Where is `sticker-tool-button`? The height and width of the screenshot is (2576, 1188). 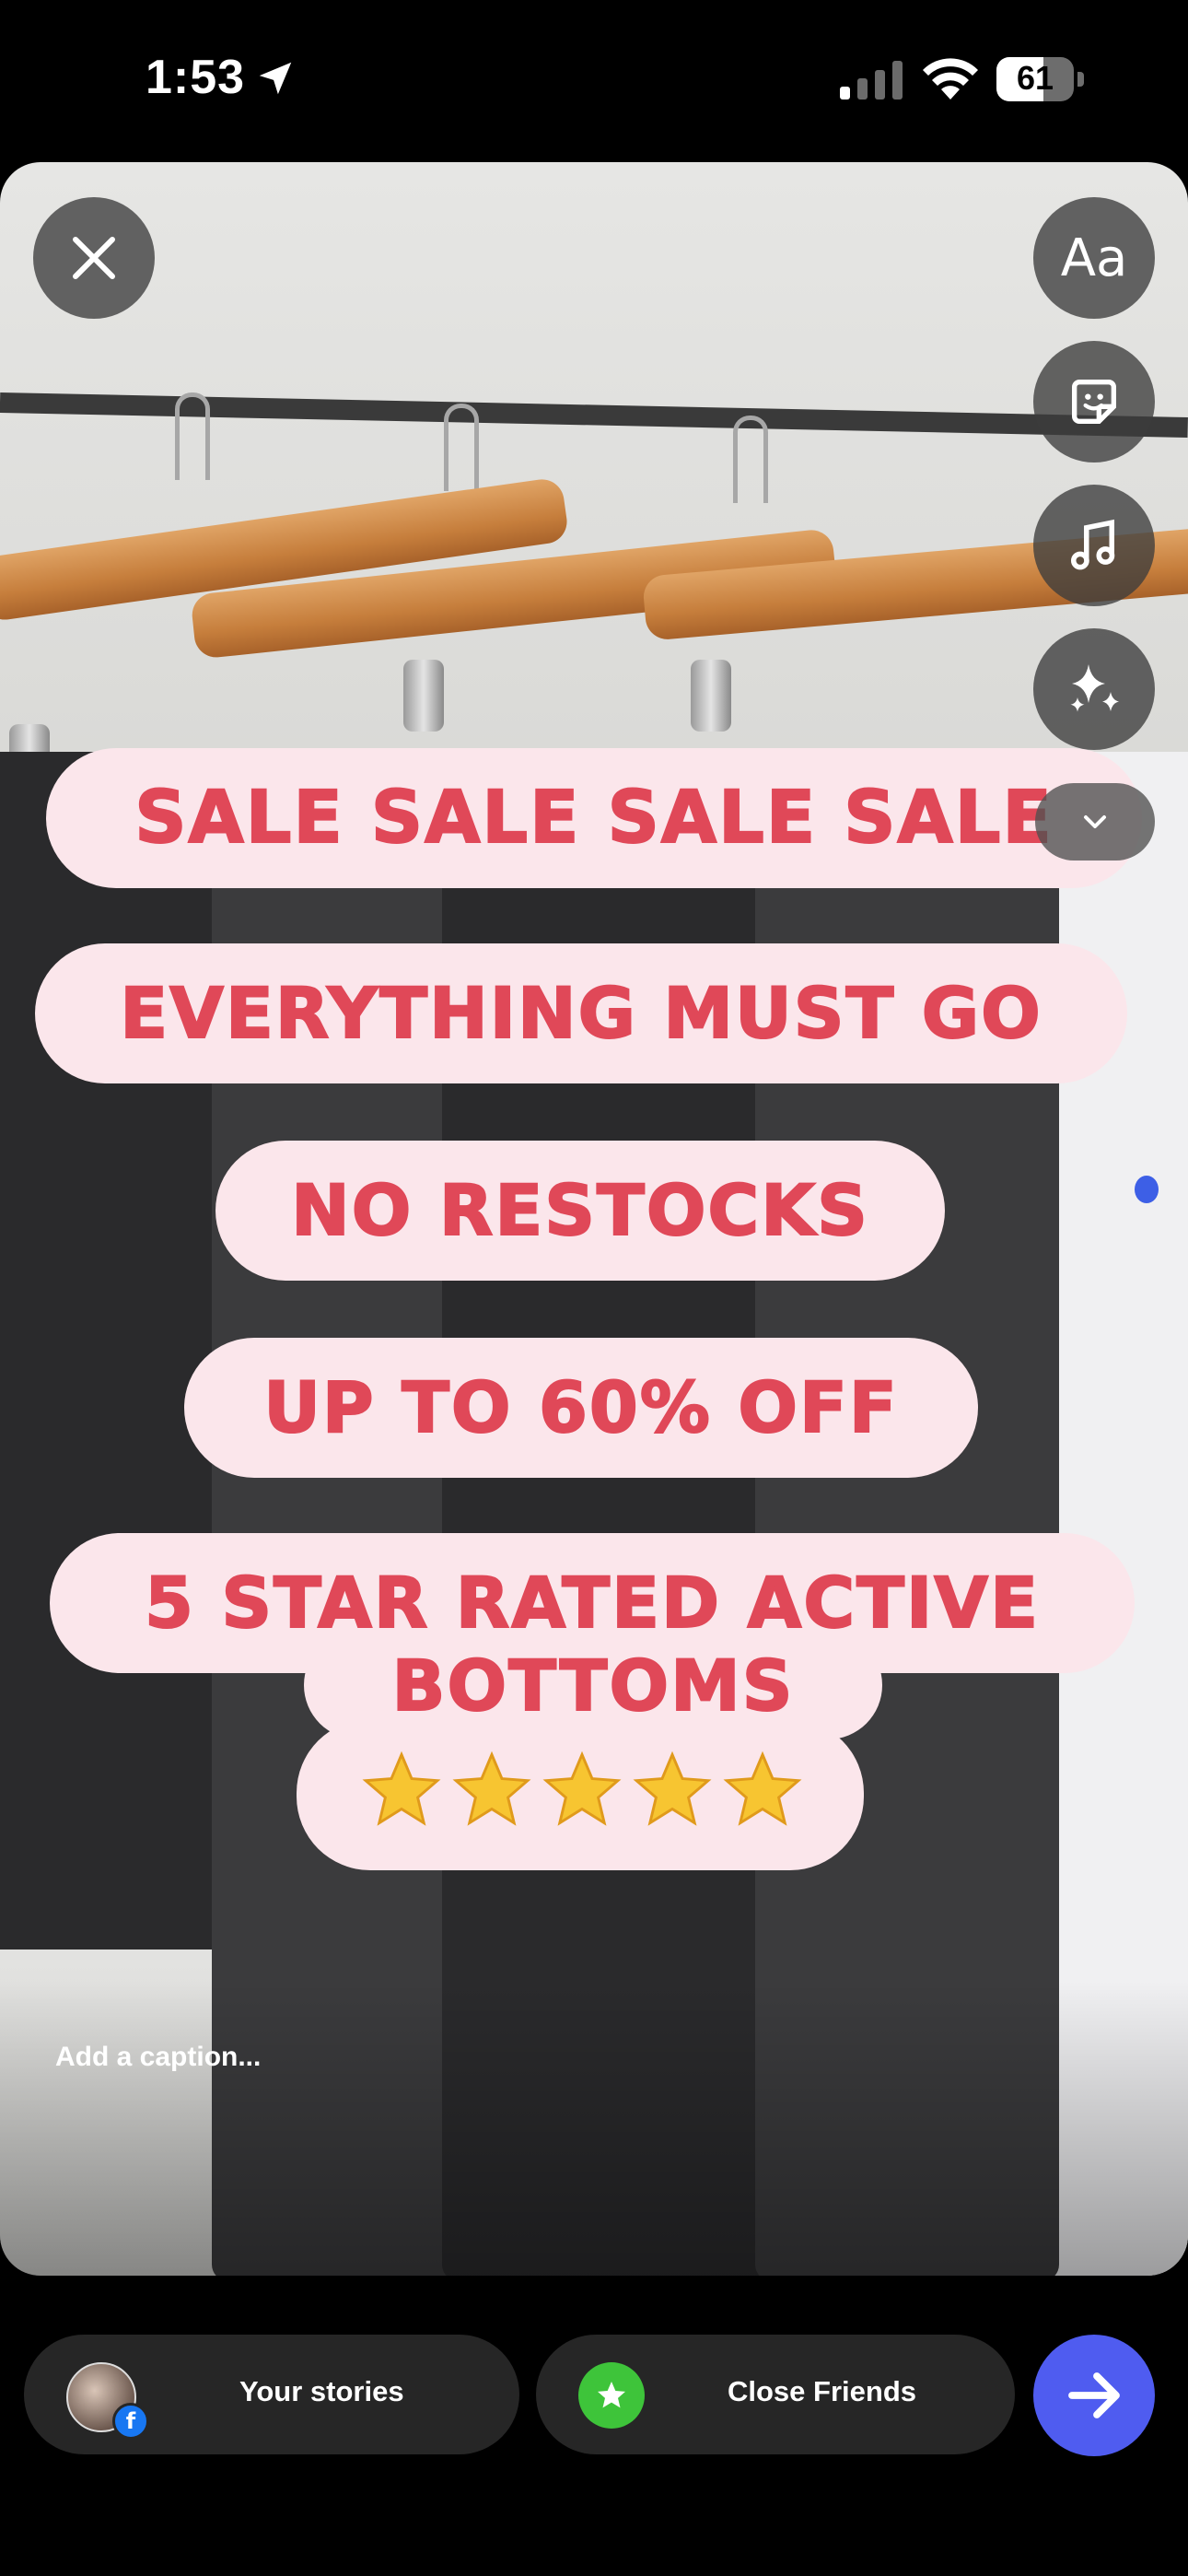
sticker-tool-button is located at coordinates (1094, 402).